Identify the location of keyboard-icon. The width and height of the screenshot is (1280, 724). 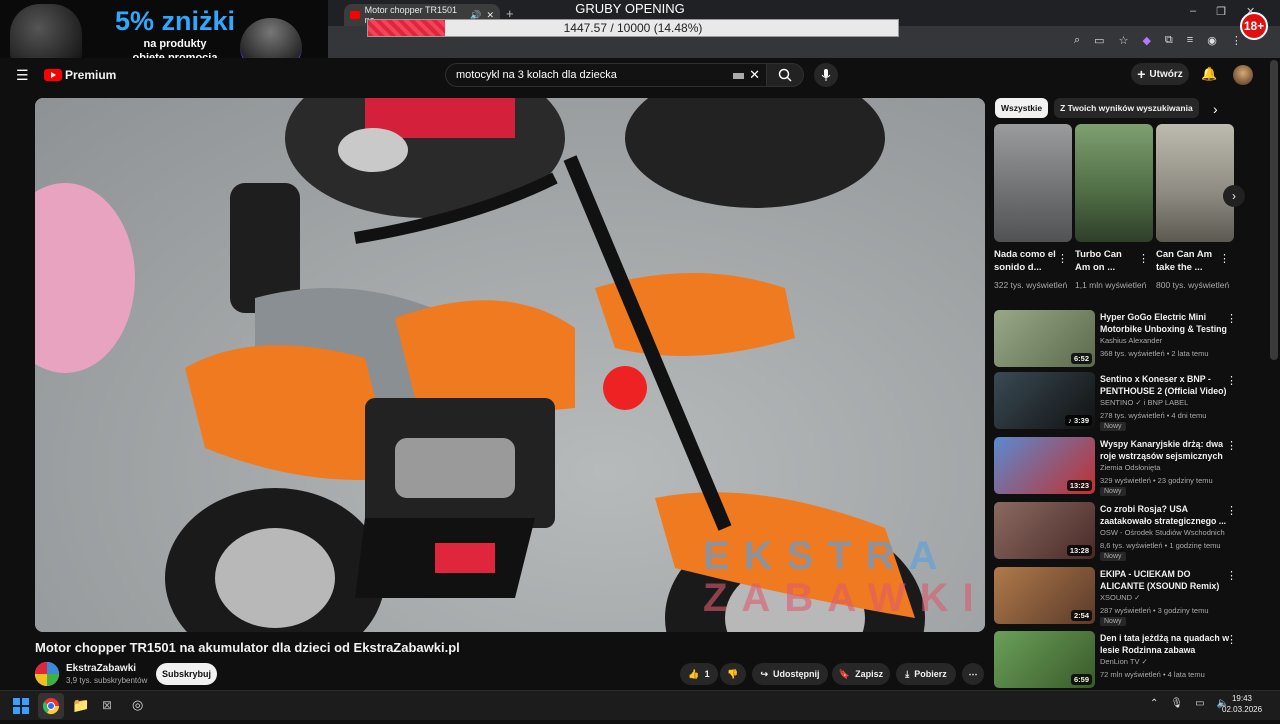
(738, 76).